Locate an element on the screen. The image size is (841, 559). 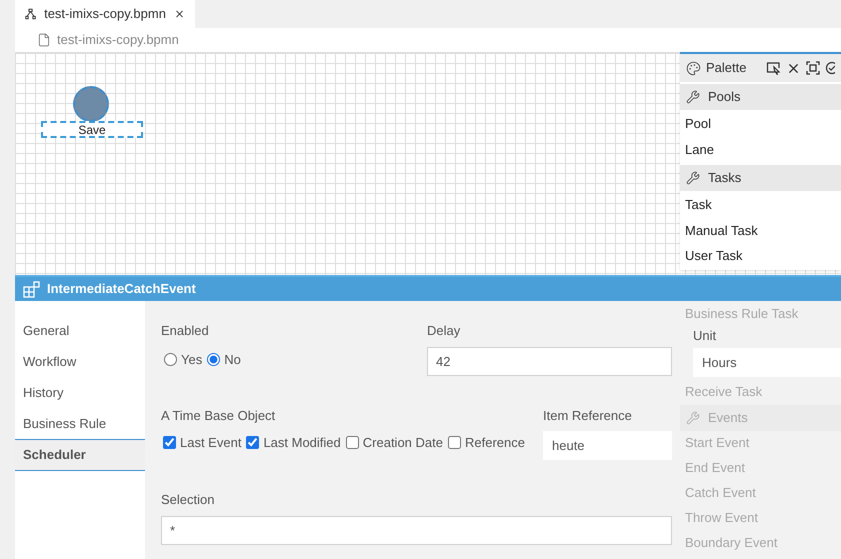
palette-item: Lane is located at coordinates (760, 149).